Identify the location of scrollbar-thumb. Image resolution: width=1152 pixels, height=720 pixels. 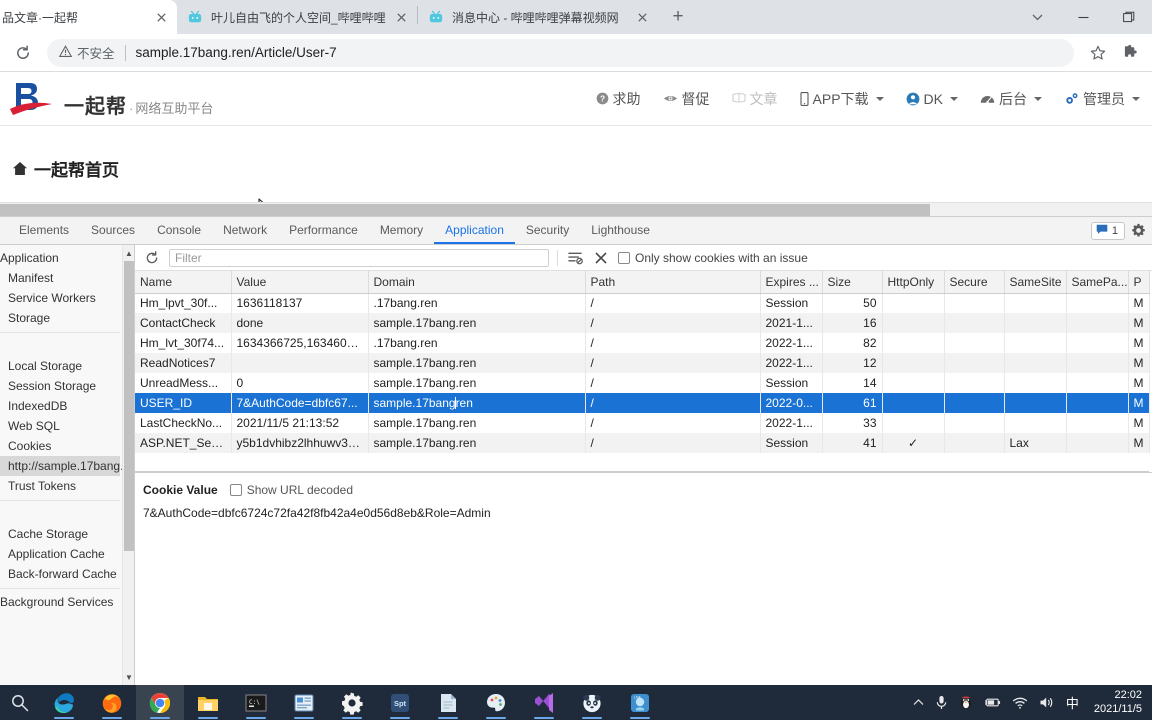
(465, 210).